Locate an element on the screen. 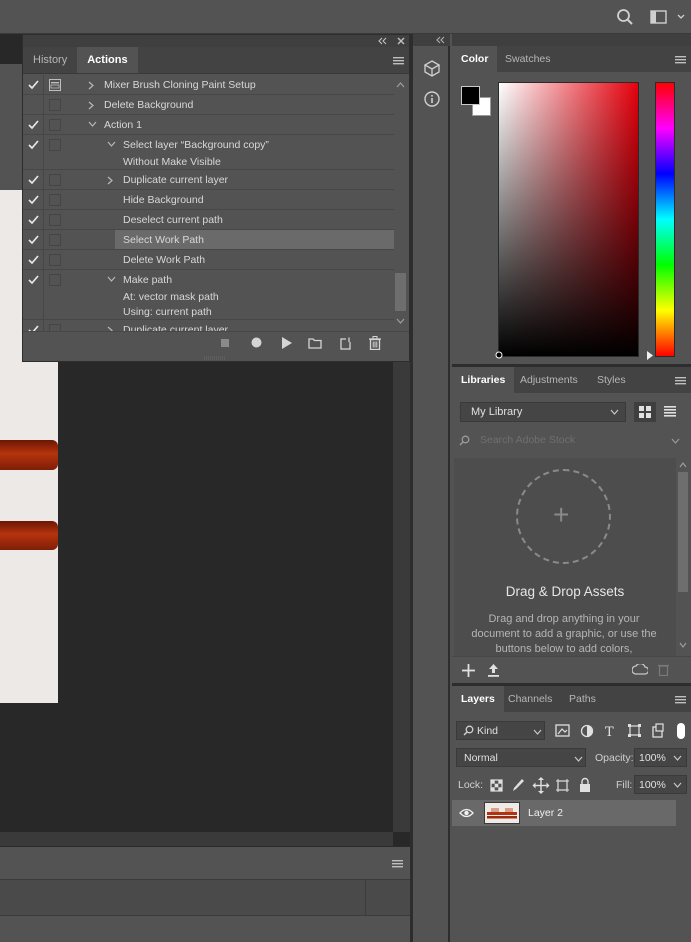 The width and height of the screenshot is (691, 942). layer-thumbnail is located at coordinates (502, 813).